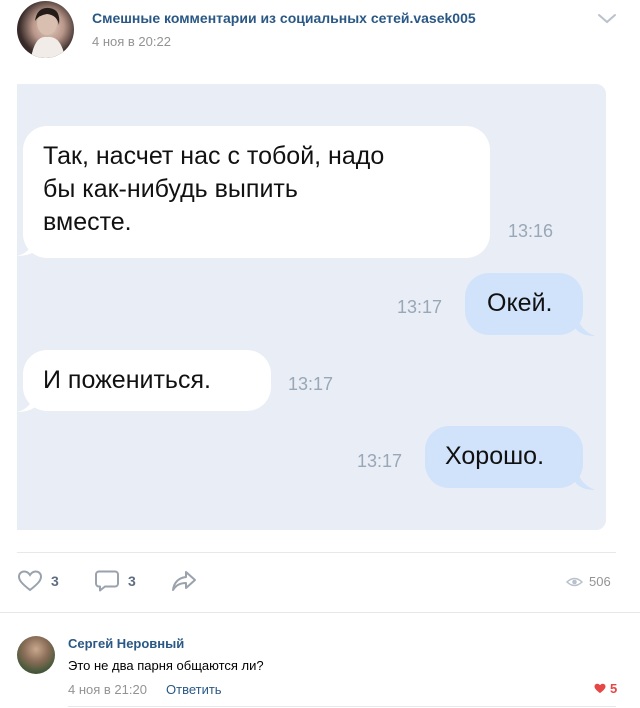 The image size is (640, 708). I want to click on comment-like-button: 5, so click(605, 688).